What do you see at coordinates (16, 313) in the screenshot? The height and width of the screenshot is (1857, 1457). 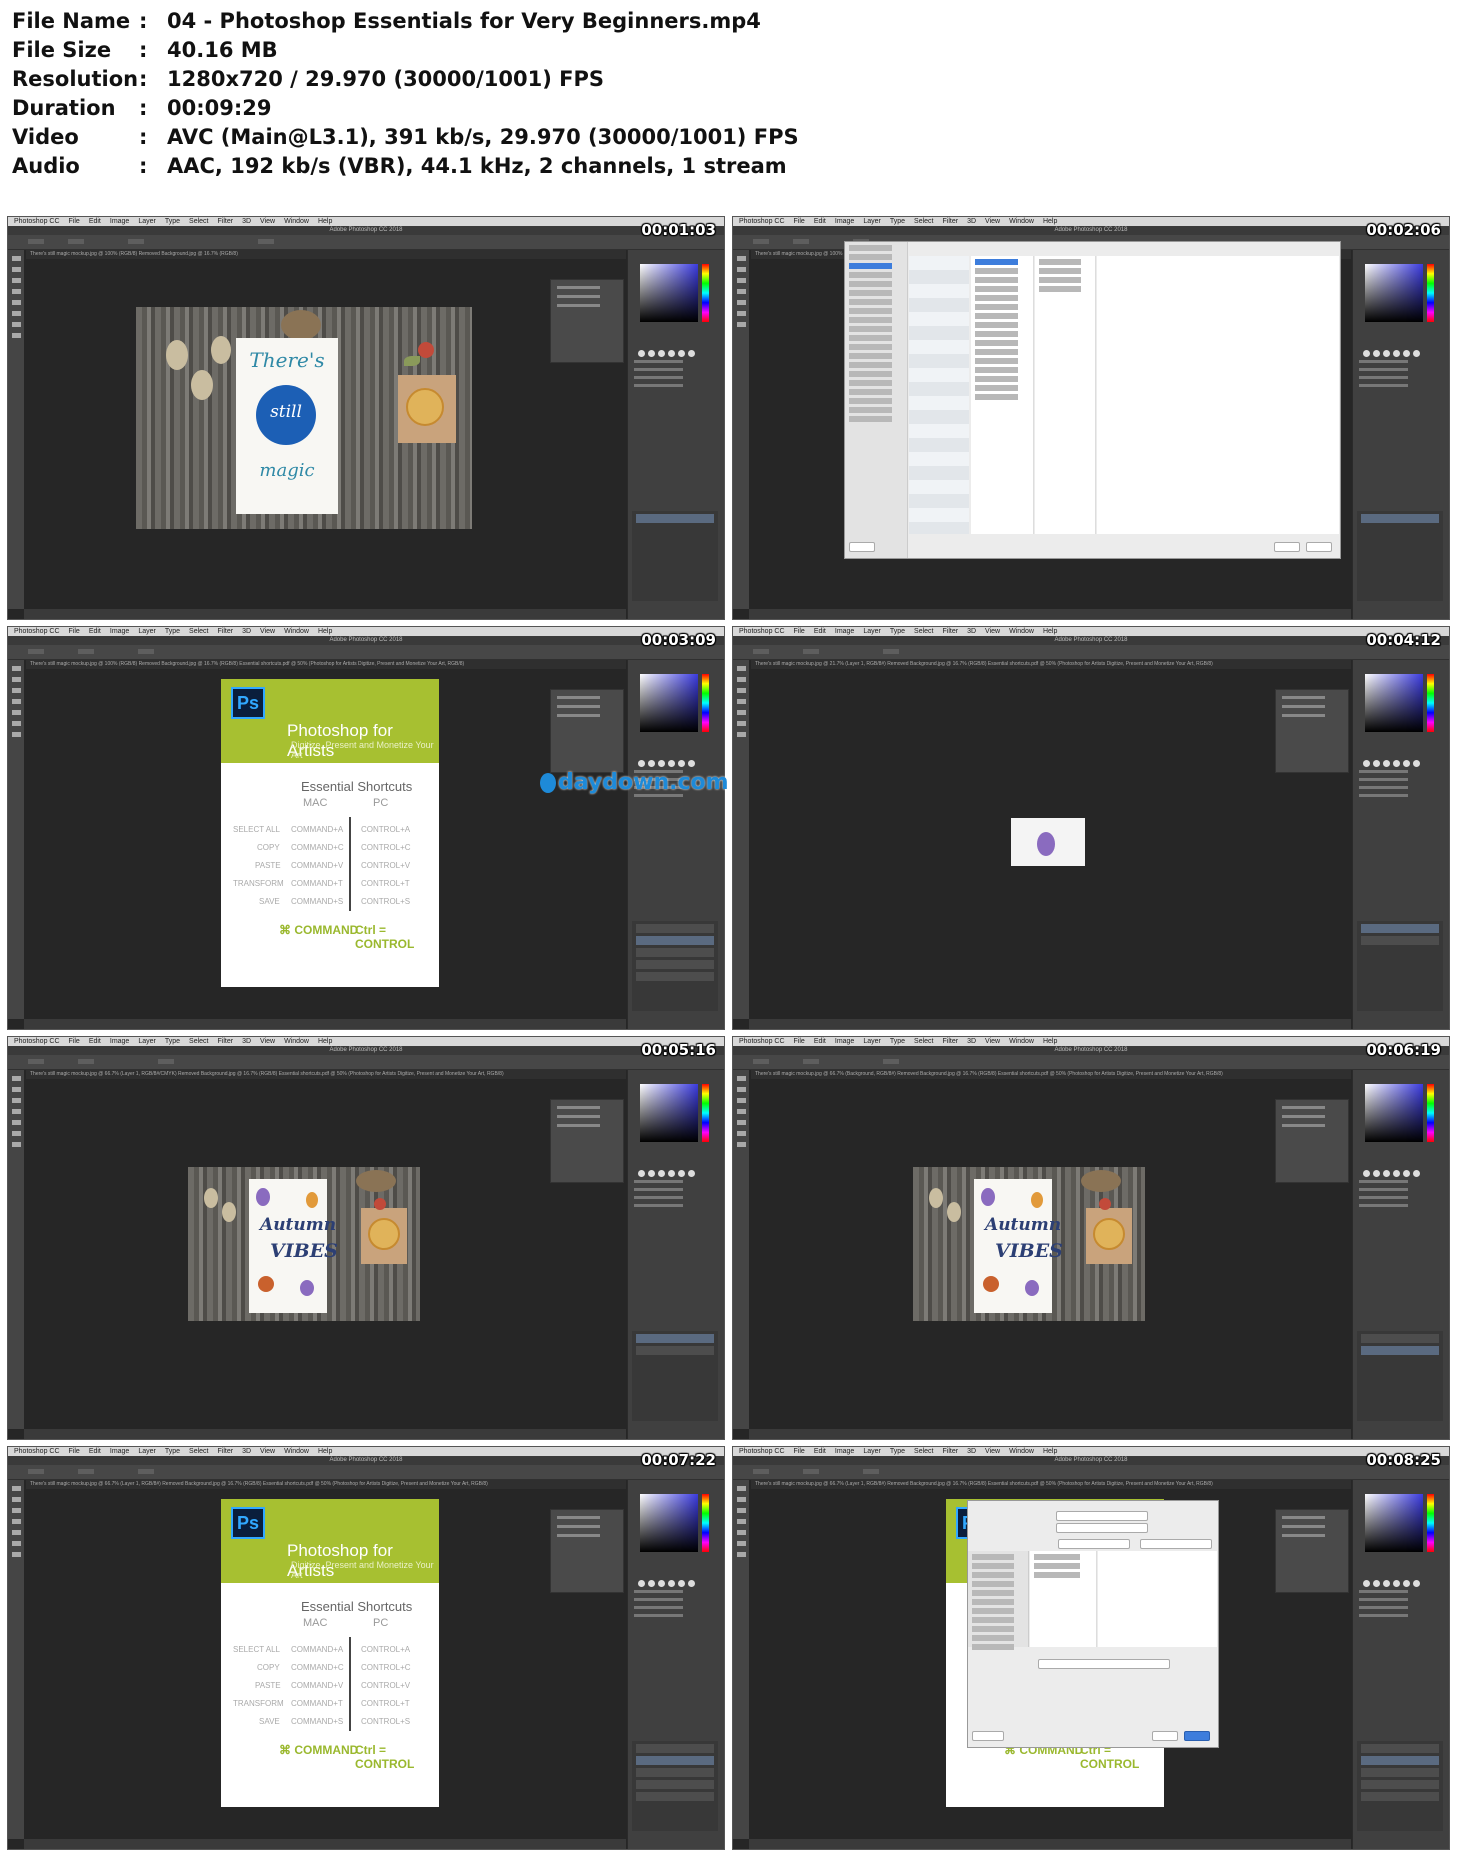 I see `eraser-tool-icon` at bounding box center [16, 313].